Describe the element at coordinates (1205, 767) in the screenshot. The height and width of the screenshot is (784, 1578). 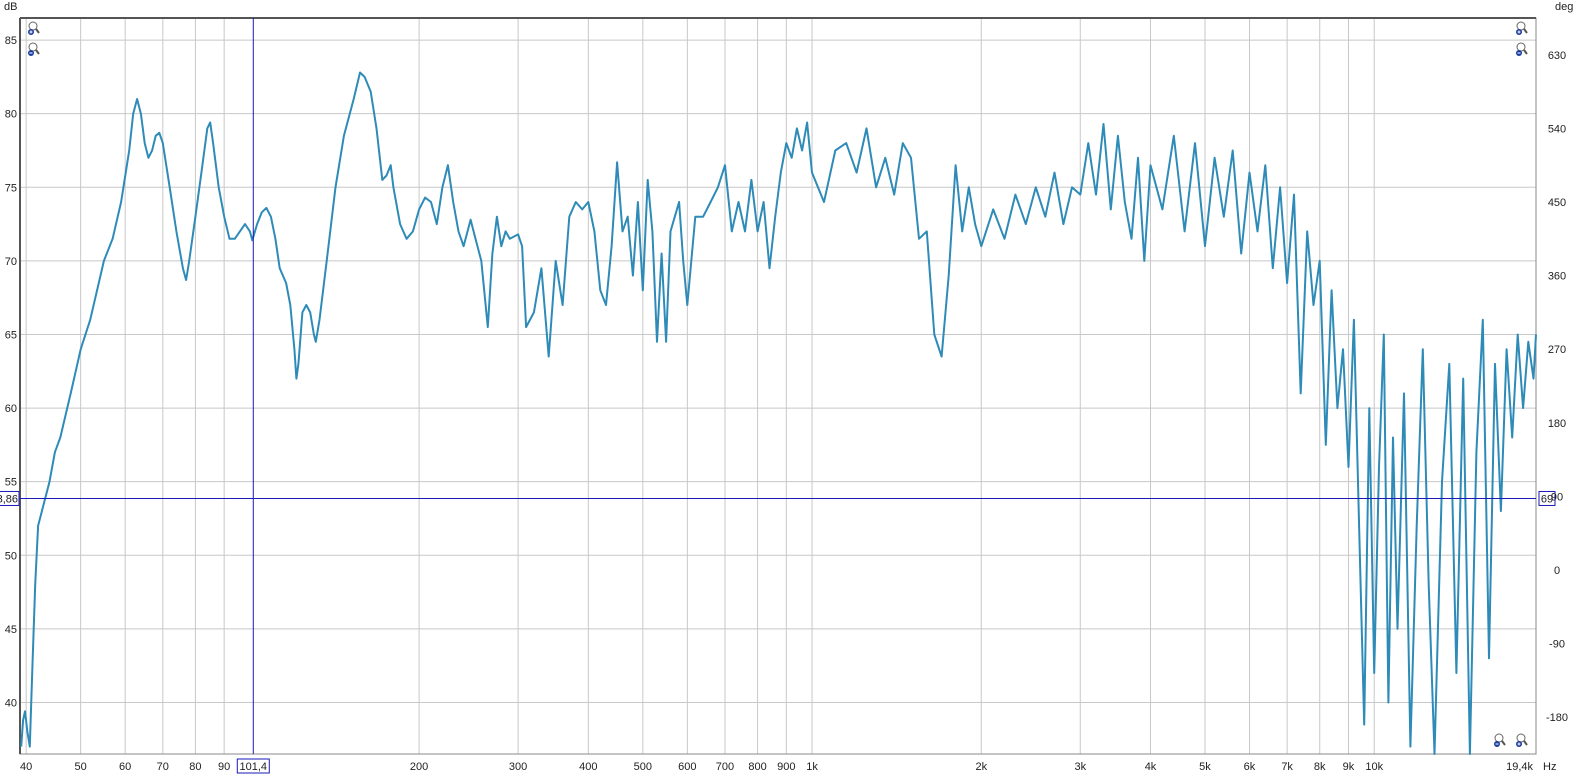
I see `x-tick-label: 5k` at that location.